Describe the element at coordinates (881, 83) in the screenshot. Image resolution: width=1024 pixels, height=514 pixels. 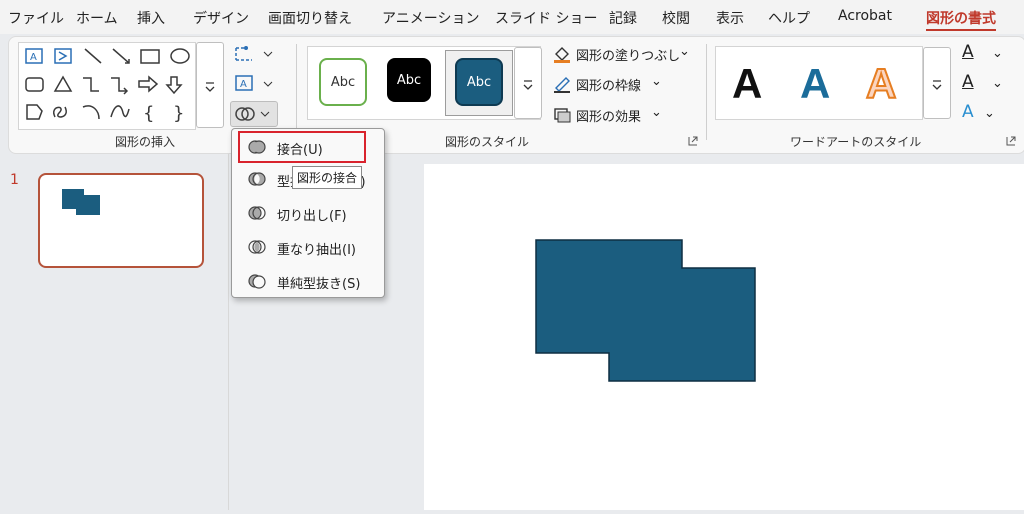
I see `wordart-sample-orange: A` at that location.